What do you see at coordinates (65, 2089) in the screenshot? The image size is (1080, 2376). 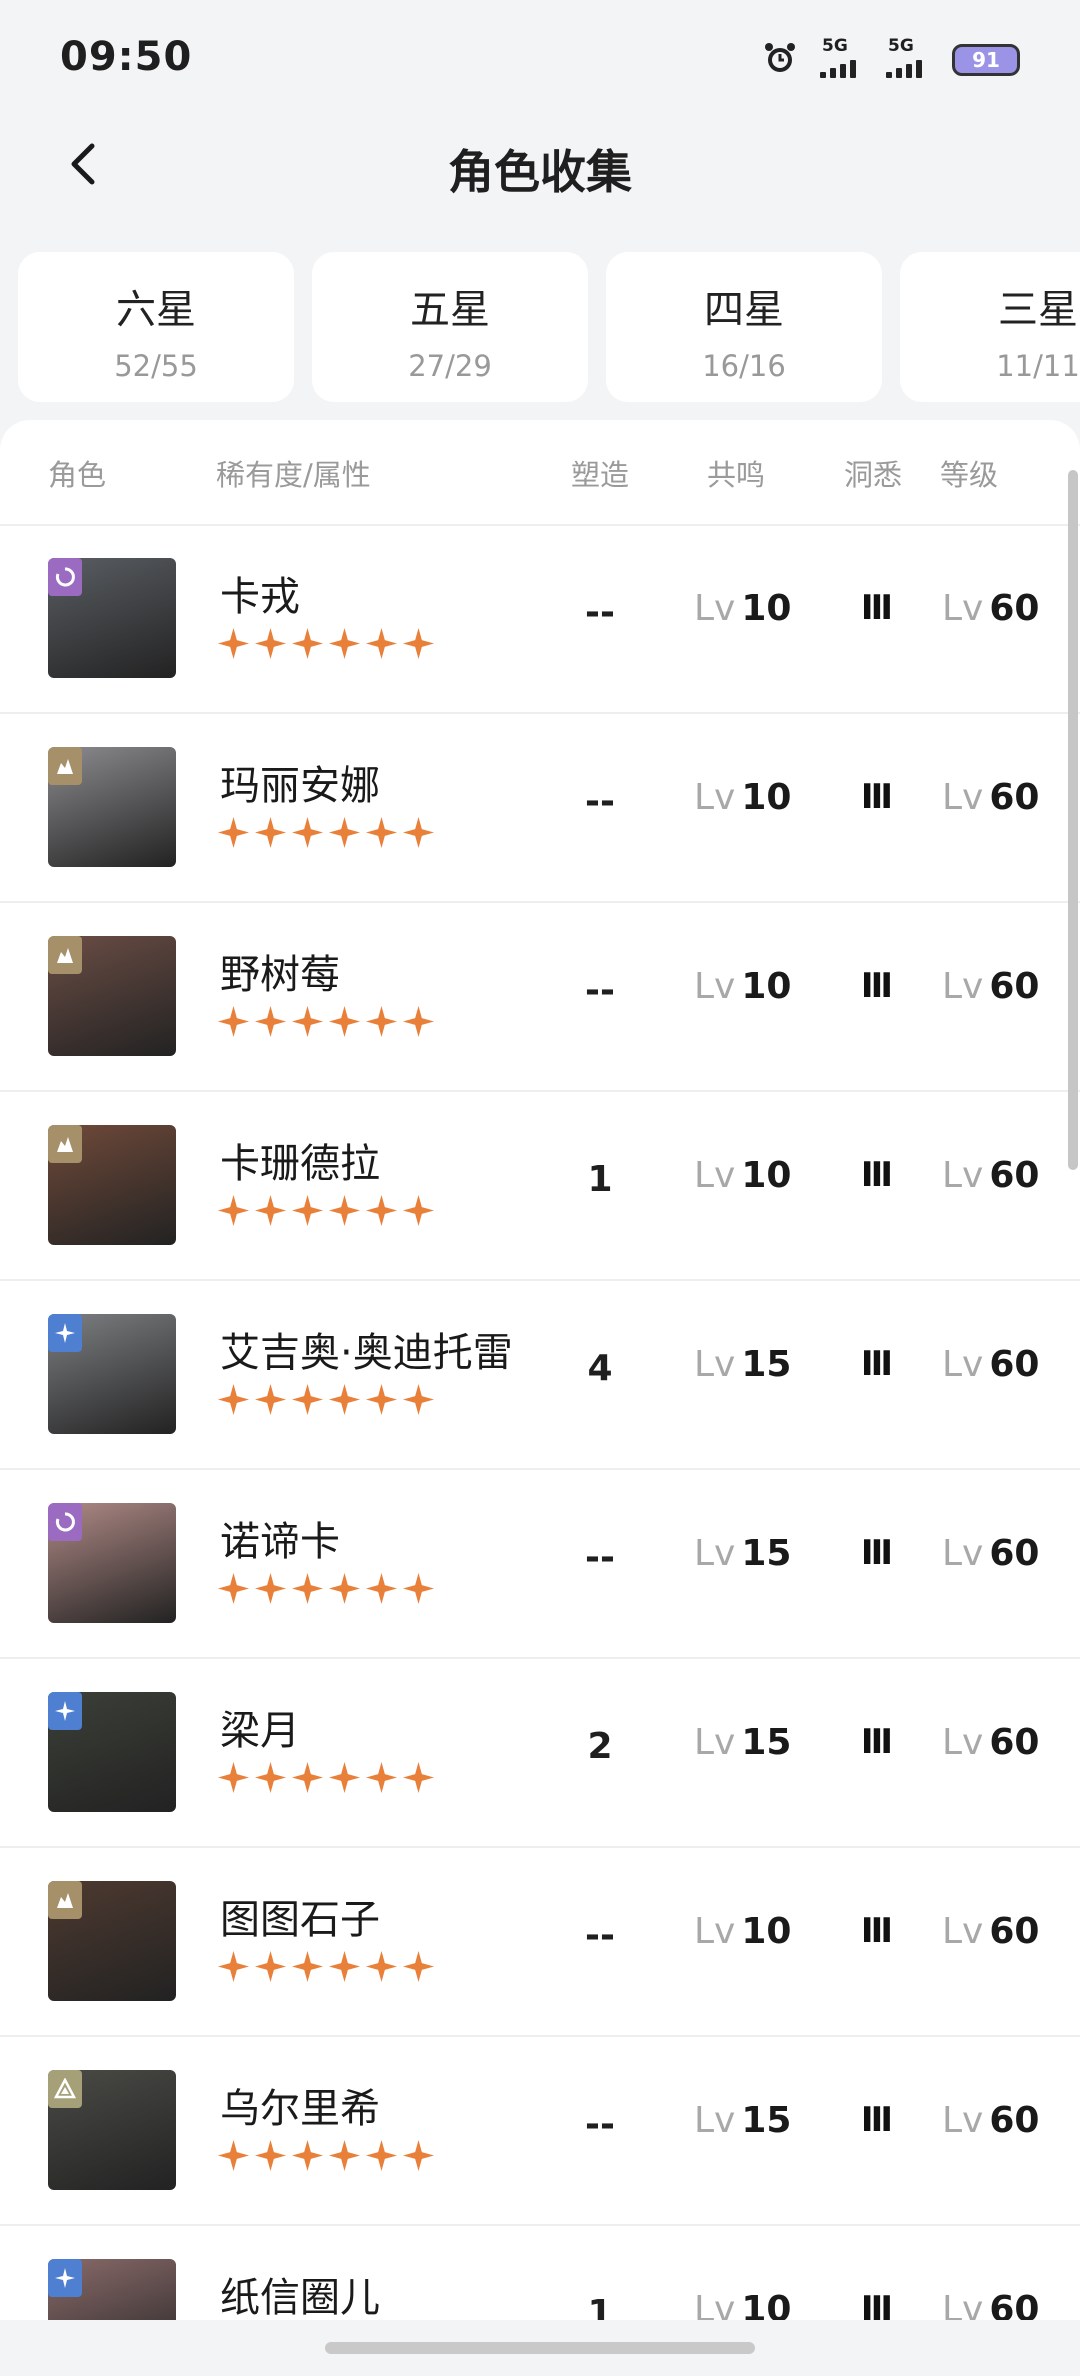 I see `mineral-icon` at bounding box center [65, 2089].